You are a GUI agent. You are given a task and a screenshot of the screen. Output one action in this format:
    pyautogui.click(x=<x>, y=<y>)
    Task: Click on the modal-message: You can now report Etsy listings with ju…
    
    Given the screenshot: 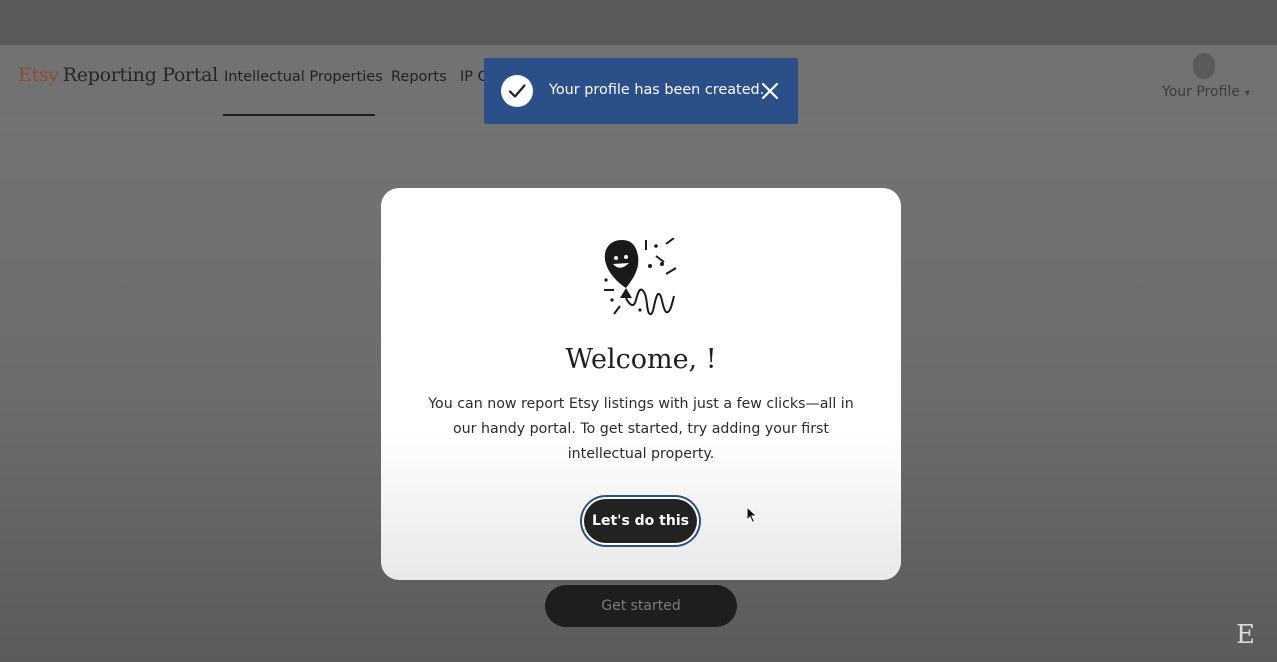 What is the action you would take?
    pyautogui.click(x=641, y=429)
    